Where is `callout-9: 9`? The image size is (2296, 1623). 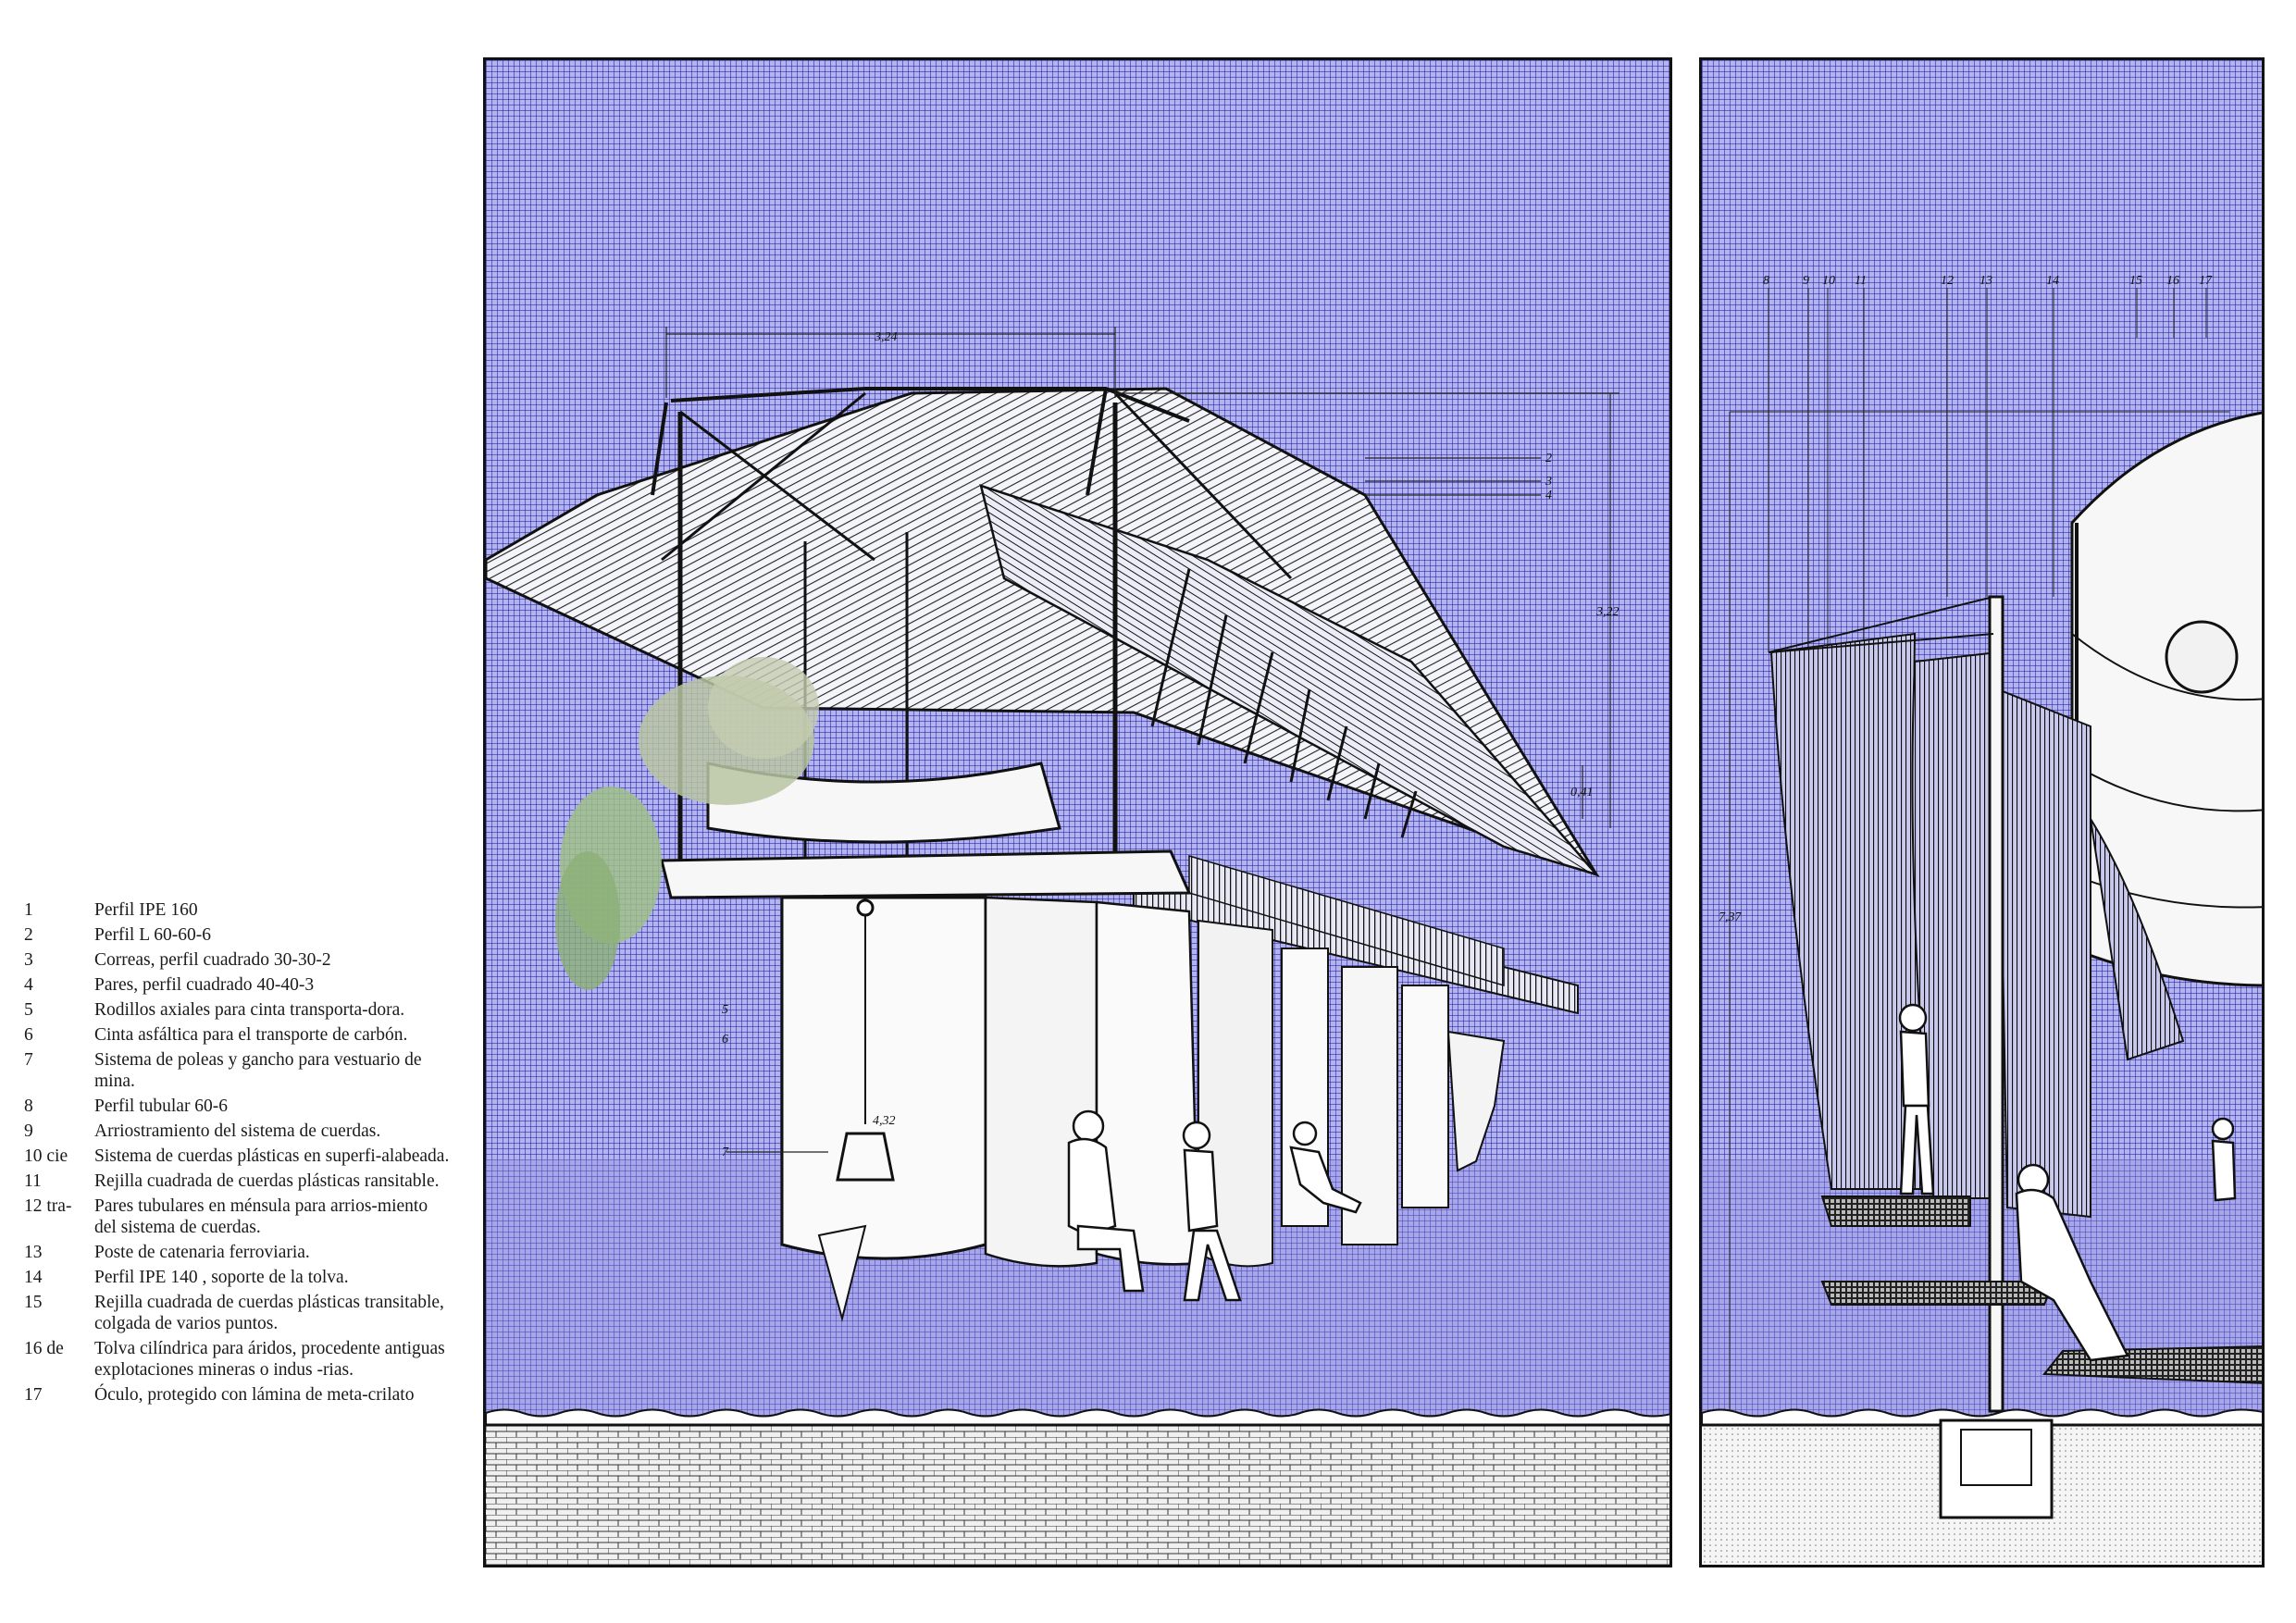
callout-9: 9 is located at coordinates (1806, 281).